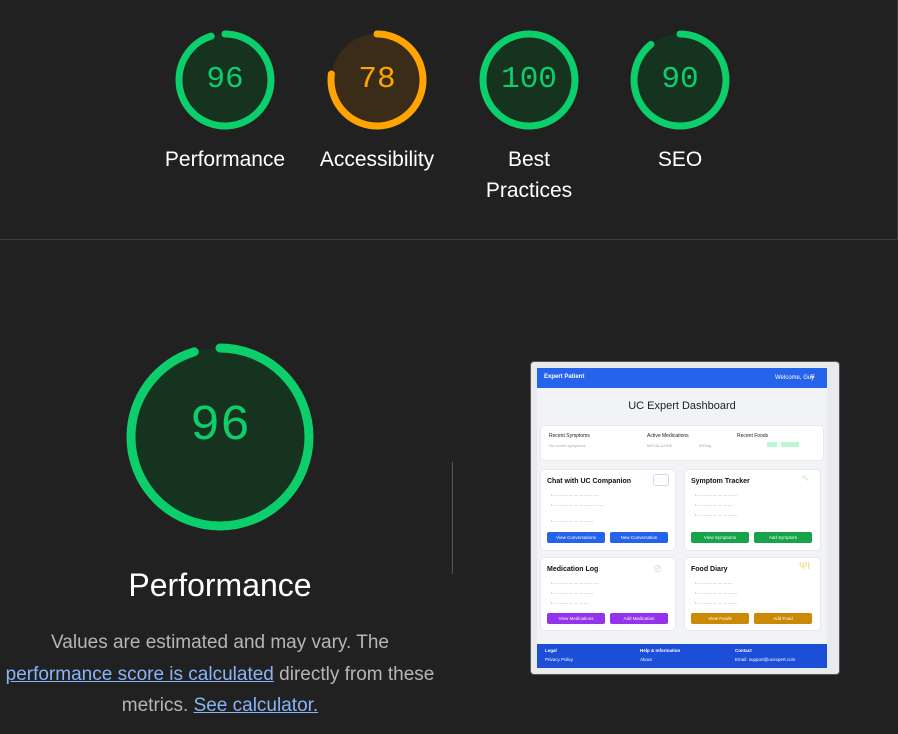  I want to click on gauge-label: SEO, so click(680, 159).